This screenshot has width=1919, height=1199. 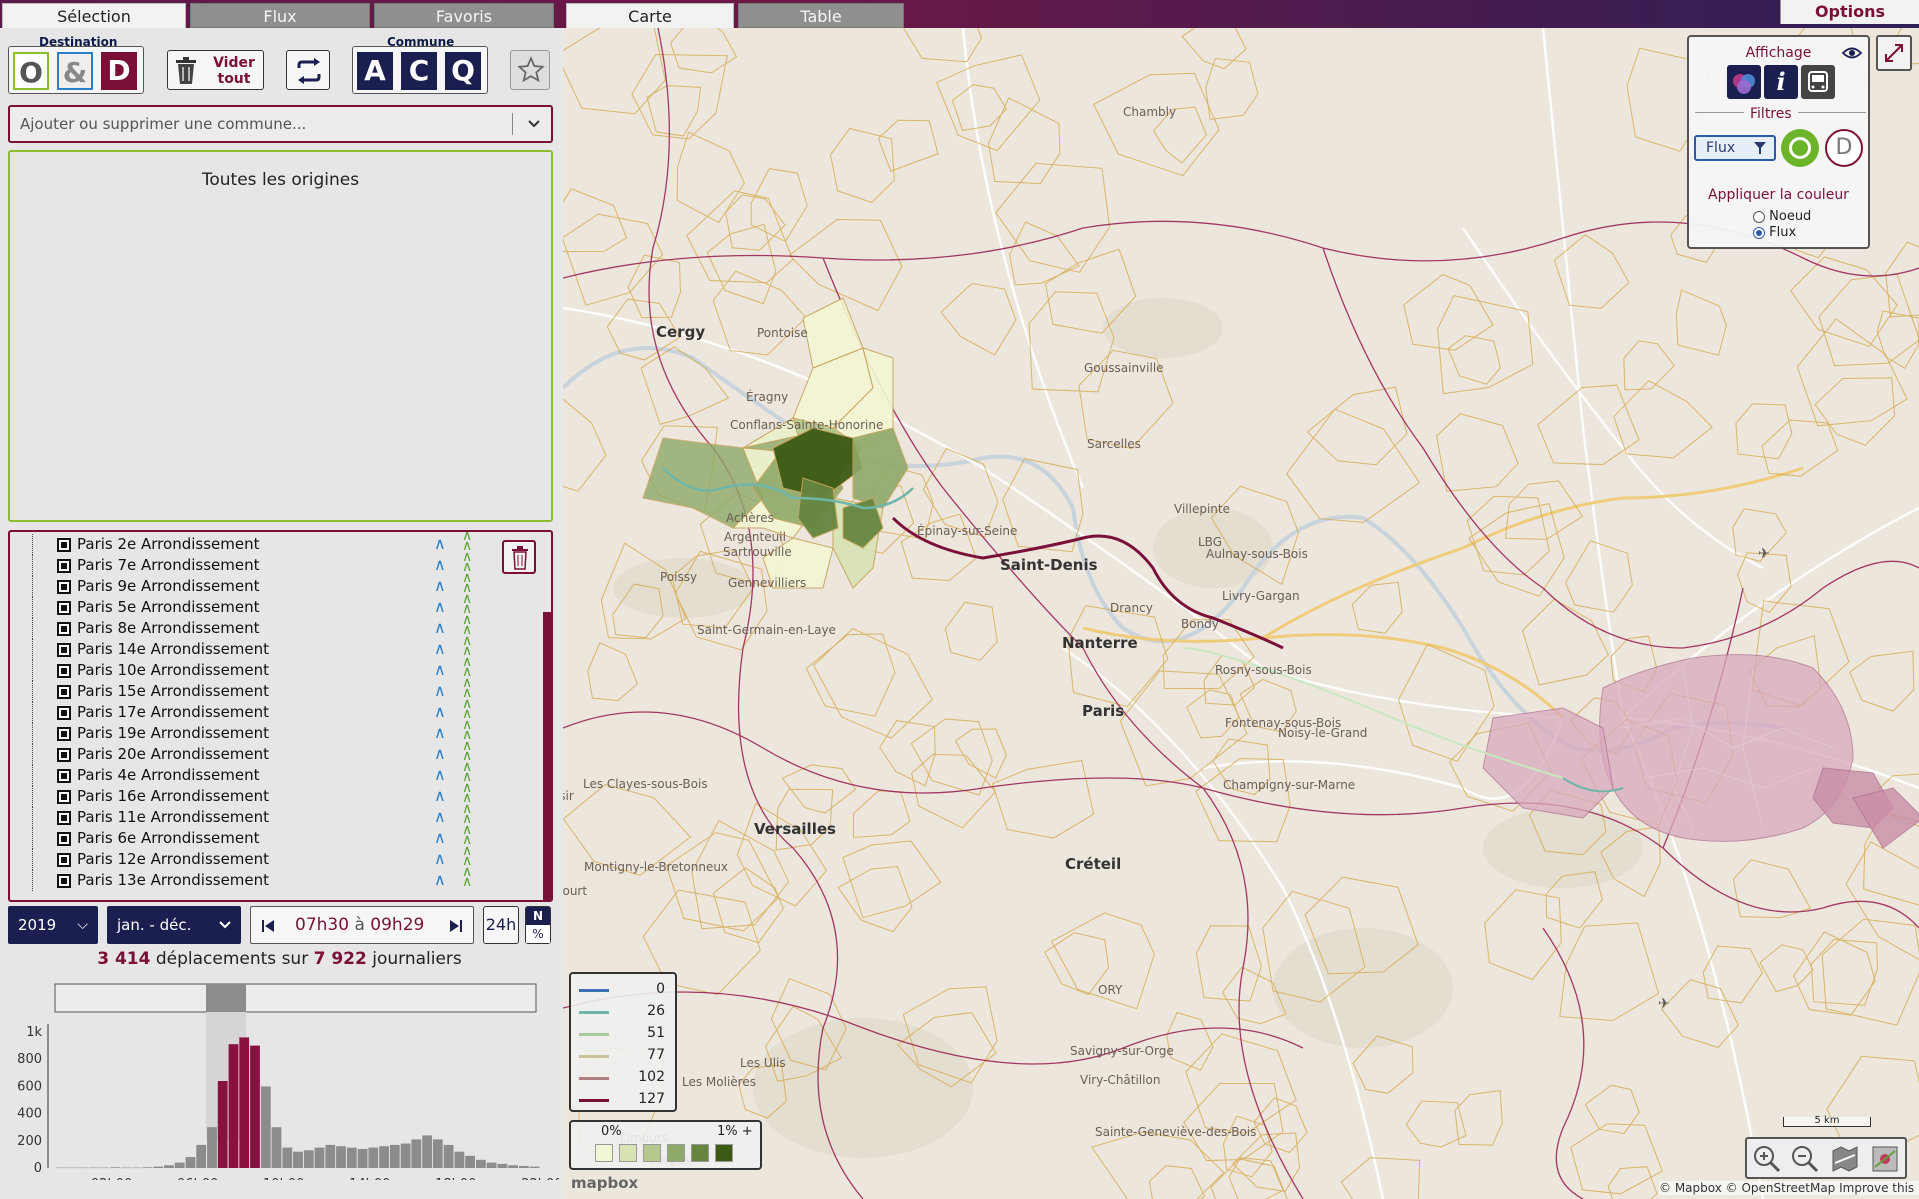 I want to click on list-scrollbar, so click(x=547, y=756).